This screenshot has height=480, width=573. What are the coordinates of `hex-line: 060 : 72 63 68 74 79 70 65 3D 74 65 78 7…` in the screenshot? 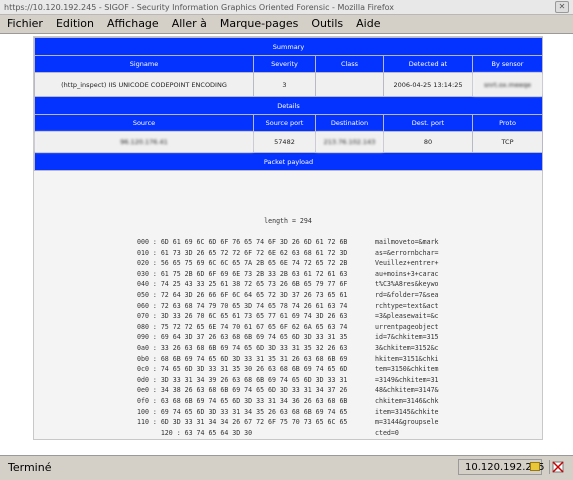 It's located at (242, 305).